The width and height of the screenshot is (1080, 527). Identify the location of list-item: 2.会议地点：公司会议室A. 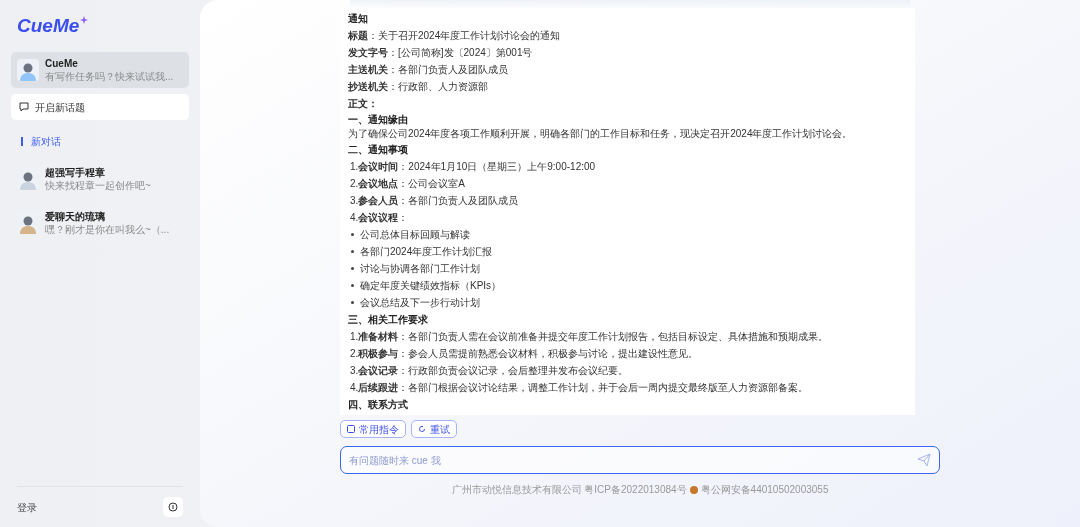
(407, 184).